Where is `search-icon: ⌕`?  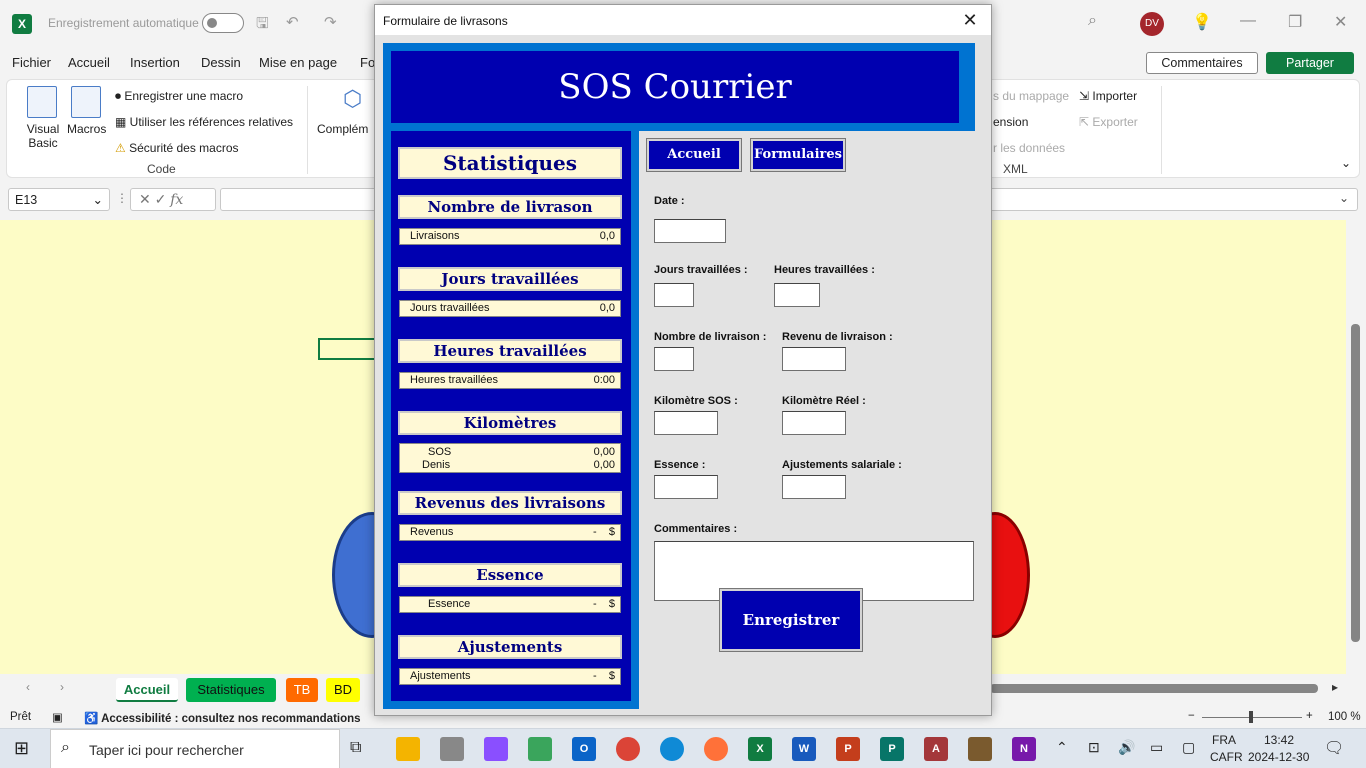
search-icon: ⌕ is located at coordinates (1092, 21).